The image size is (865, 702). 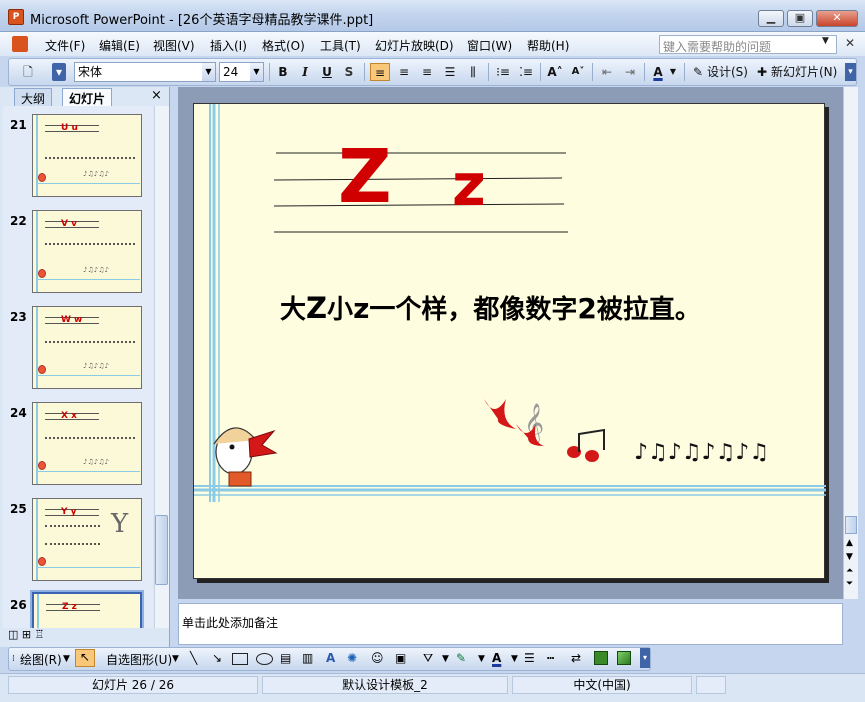 What do you see at coordinates (241, 72) in the screenshot?
I see `font-size-combo: 24 ▼` at bounding box center [241, 72].